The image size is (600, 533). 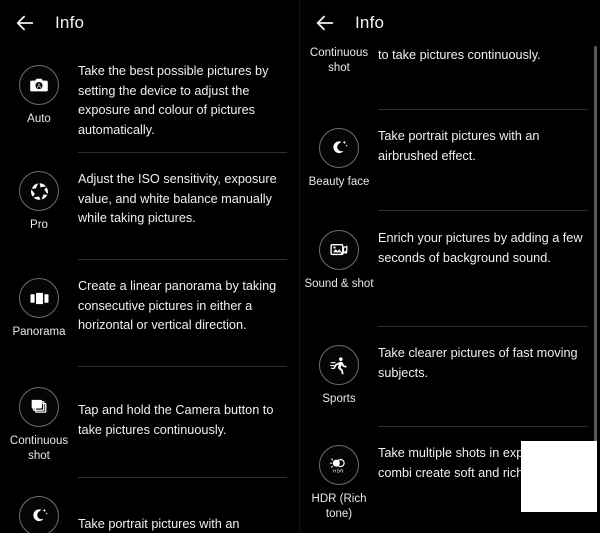 I want to click on mode-icon-column: Sound & shot, so click(x=339, y=259).